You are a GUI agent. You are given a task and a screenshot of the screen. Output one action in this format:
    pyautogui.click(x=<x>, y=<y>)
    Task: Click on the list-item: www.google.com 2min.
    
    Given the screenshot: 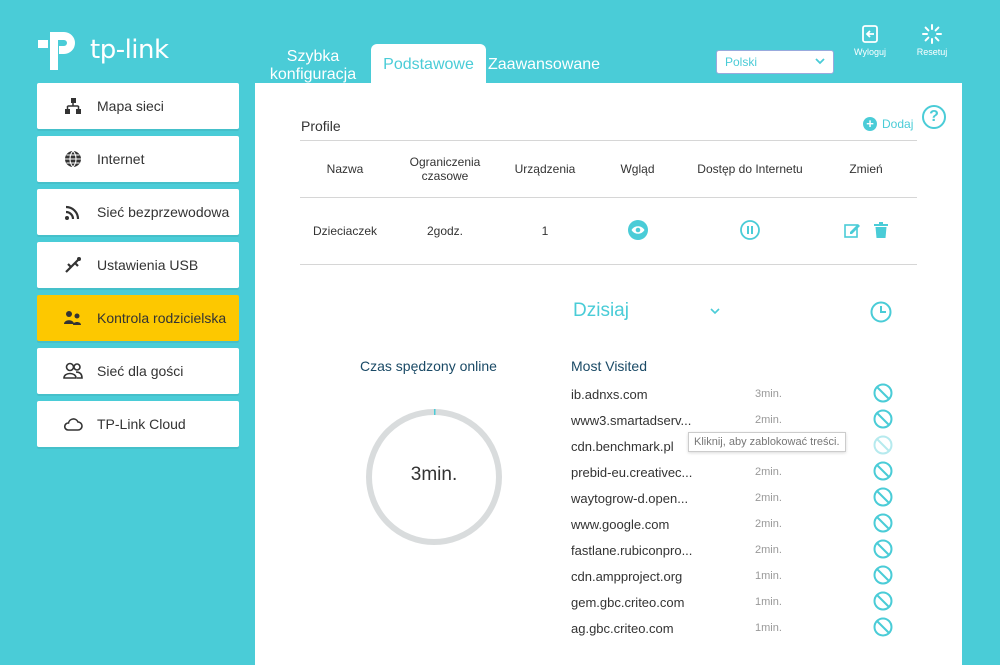 What is the action you would take?
    pyautogui.click(x=736, y=524)
    